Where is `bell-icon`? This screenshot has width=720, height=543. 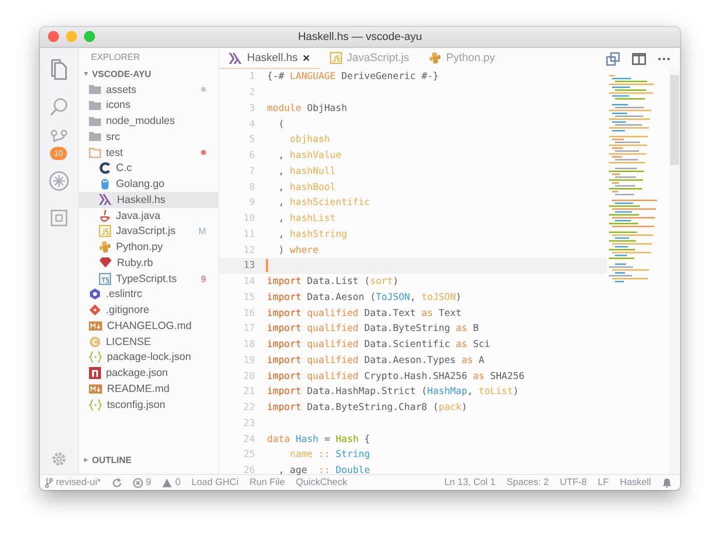 bell-icon is located at coordinates (667, 483).